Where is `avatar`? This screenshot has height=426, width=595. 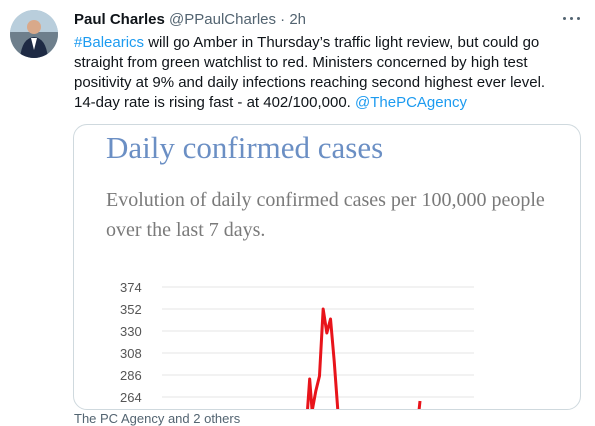
avatar is located at coordinates (34, 34).